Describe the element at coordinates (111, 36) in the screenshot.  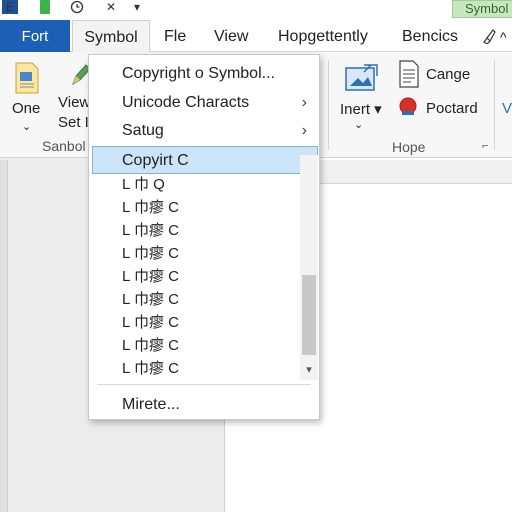
I see `tab-symbol: Symbol` at that location.